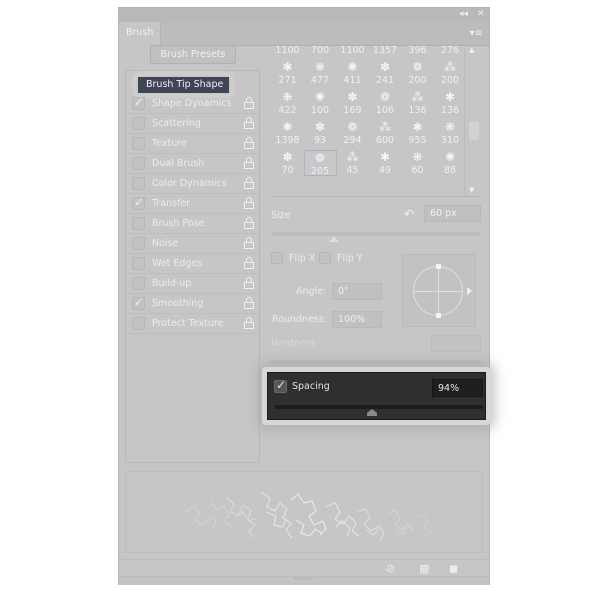 The width and height of the screenshot is (600, 597). Describe the element at coordinates (192, 304) in the screenshot. I see `brush-option-smoothing: ✓ Smoothing` at that location.